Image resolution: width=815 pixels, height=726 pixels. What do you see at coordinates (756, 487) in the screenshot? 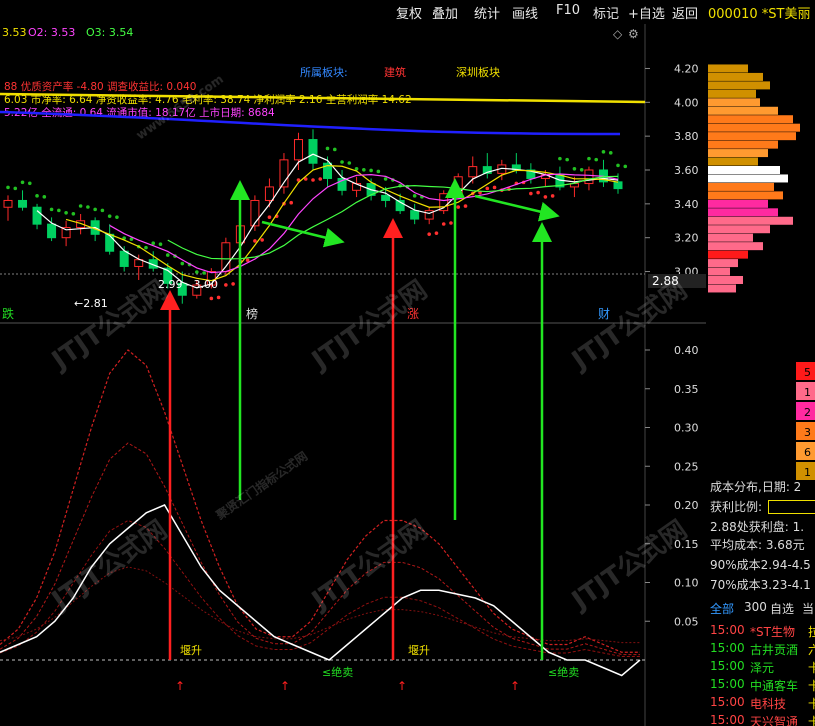
I see `cost-date-line: 成本分布,日期: 2` at bounding box center [756, 487].